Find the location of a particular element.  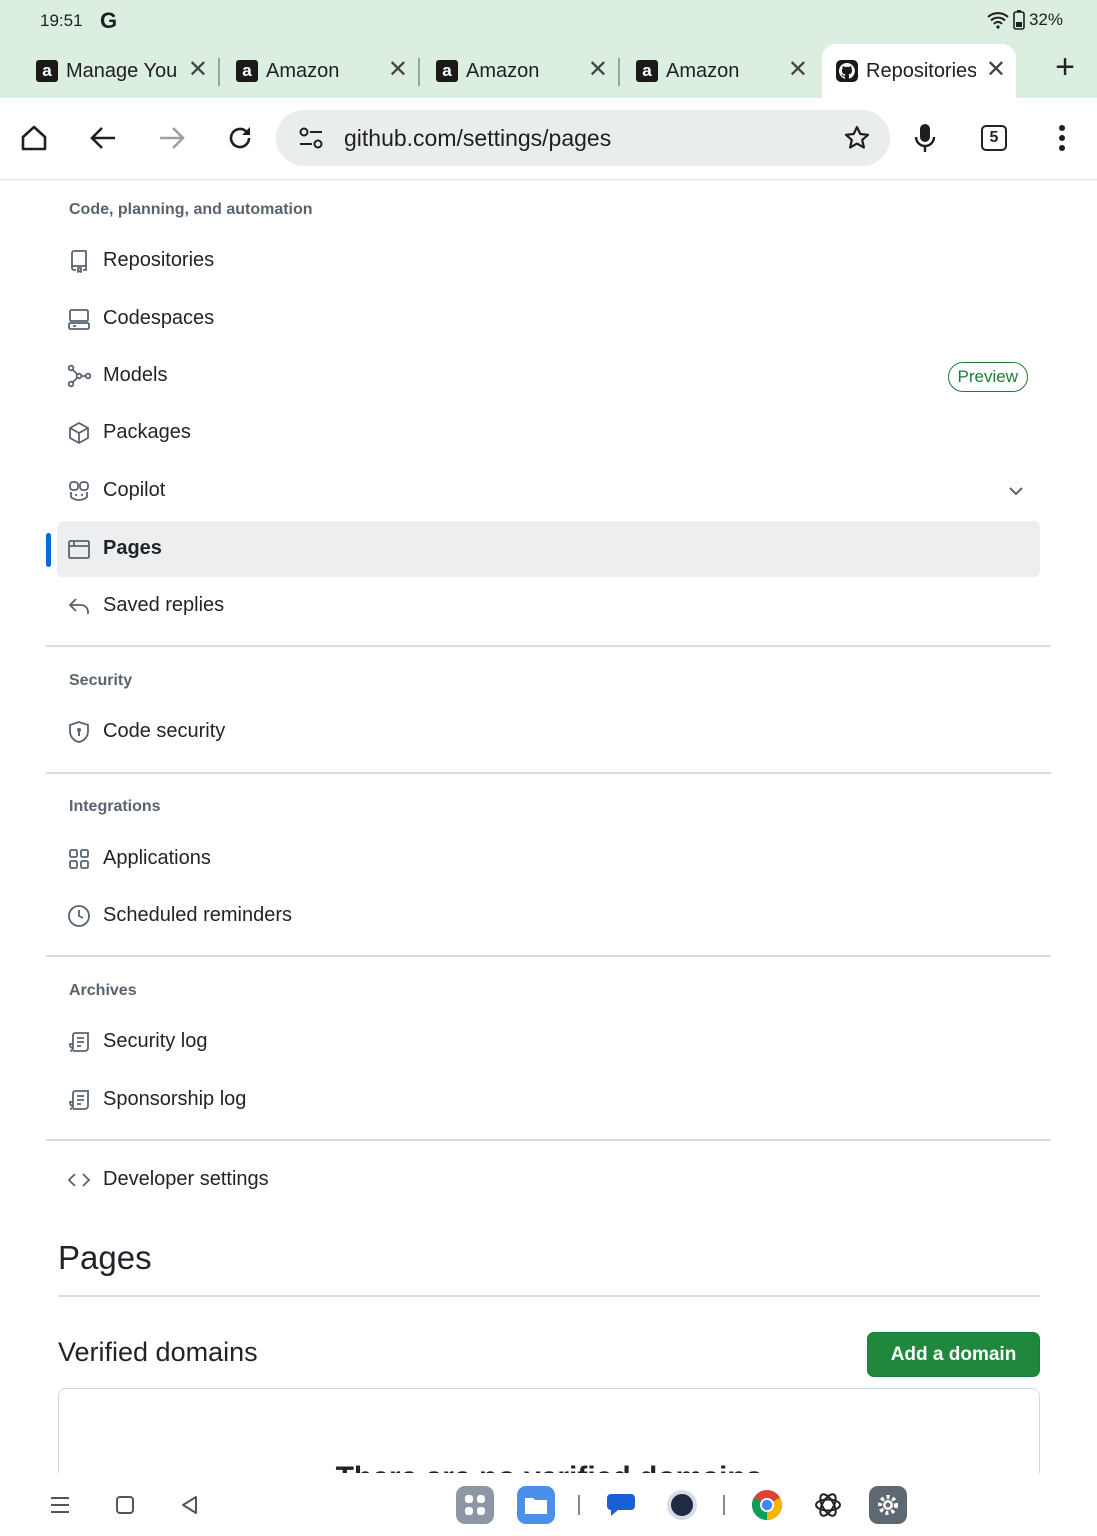

address-bar: github.com/settings/pages is located at coordinates (583, 138).